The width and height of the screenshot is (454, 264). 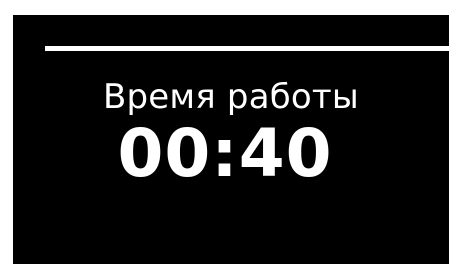 What do you see at coordinates (231, 97) in the screenshot?
I see `uptime-label: Время работы` at bounding box center [231, 97].